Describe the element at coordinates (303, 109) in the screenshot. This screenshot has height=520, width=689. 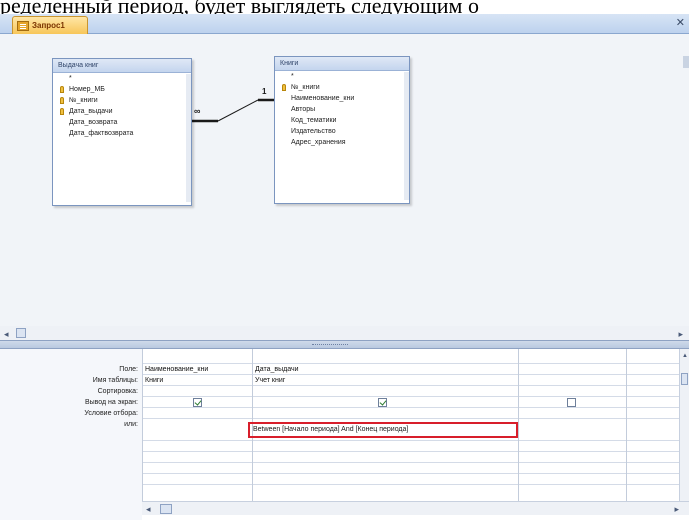
I see `field-label: Авторы` at that location.